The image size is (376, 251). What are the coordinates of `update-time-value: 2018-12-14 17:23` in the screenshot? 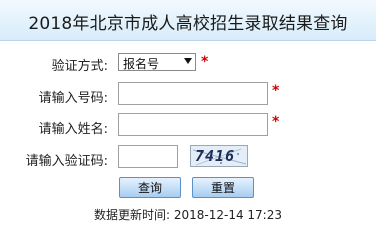 It's located at (227, 215).